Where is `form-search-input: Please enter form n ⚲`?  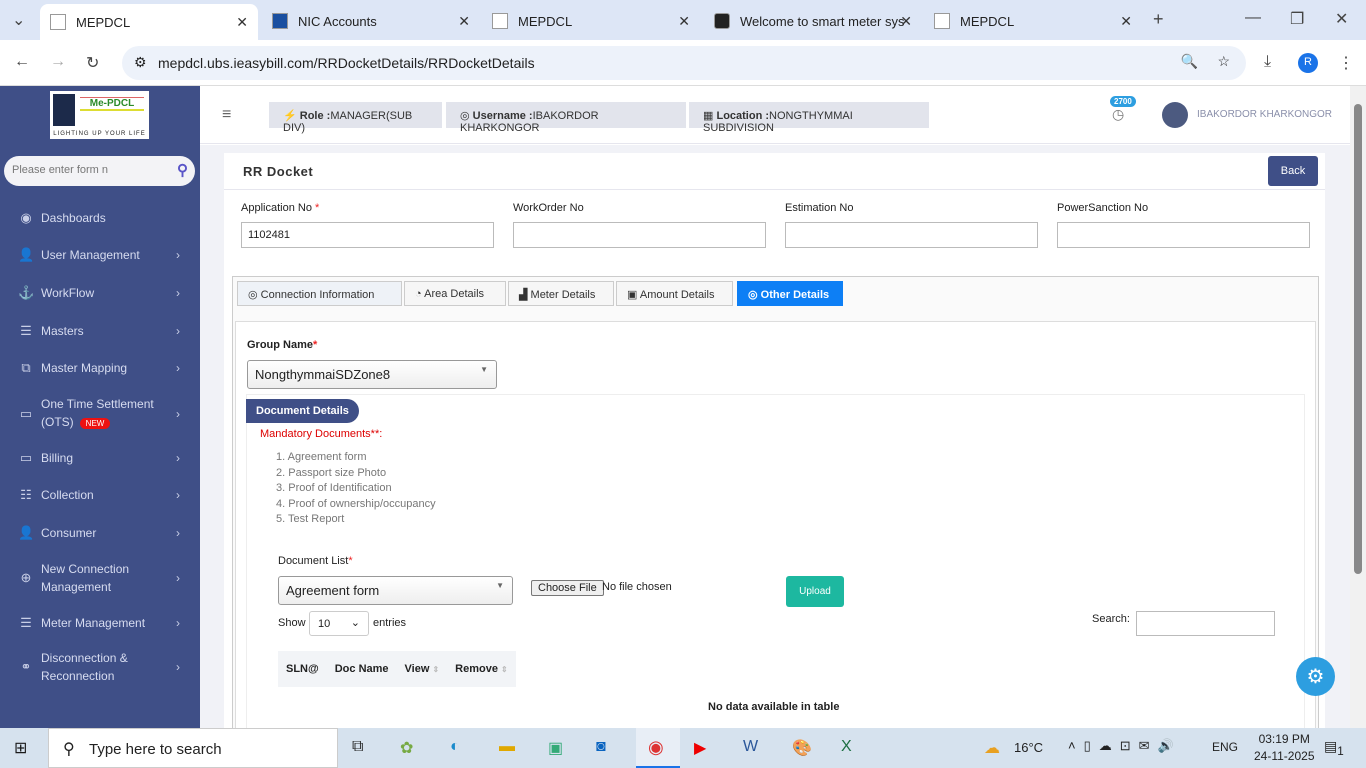 form-search-input: Please enter form n ⚲ is located at coordinates (99, 171).